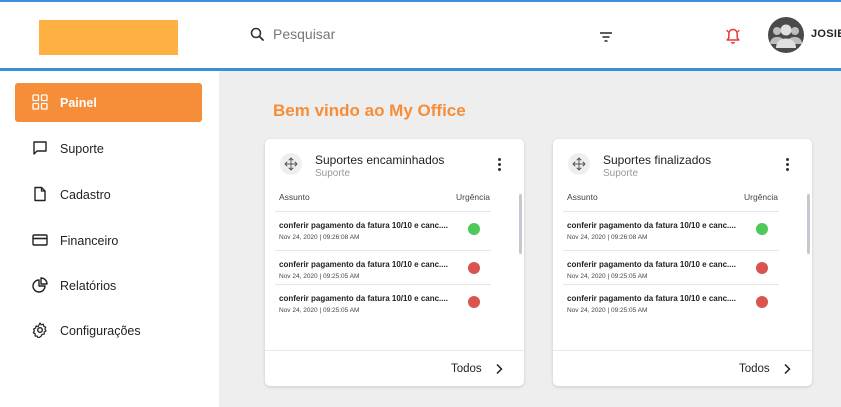 The height and width of the screenshot is (407, 841). Describe the element at coordinates (108, 102) in the screenshot. I see `sidebar-item-painel: Painel` at that location.